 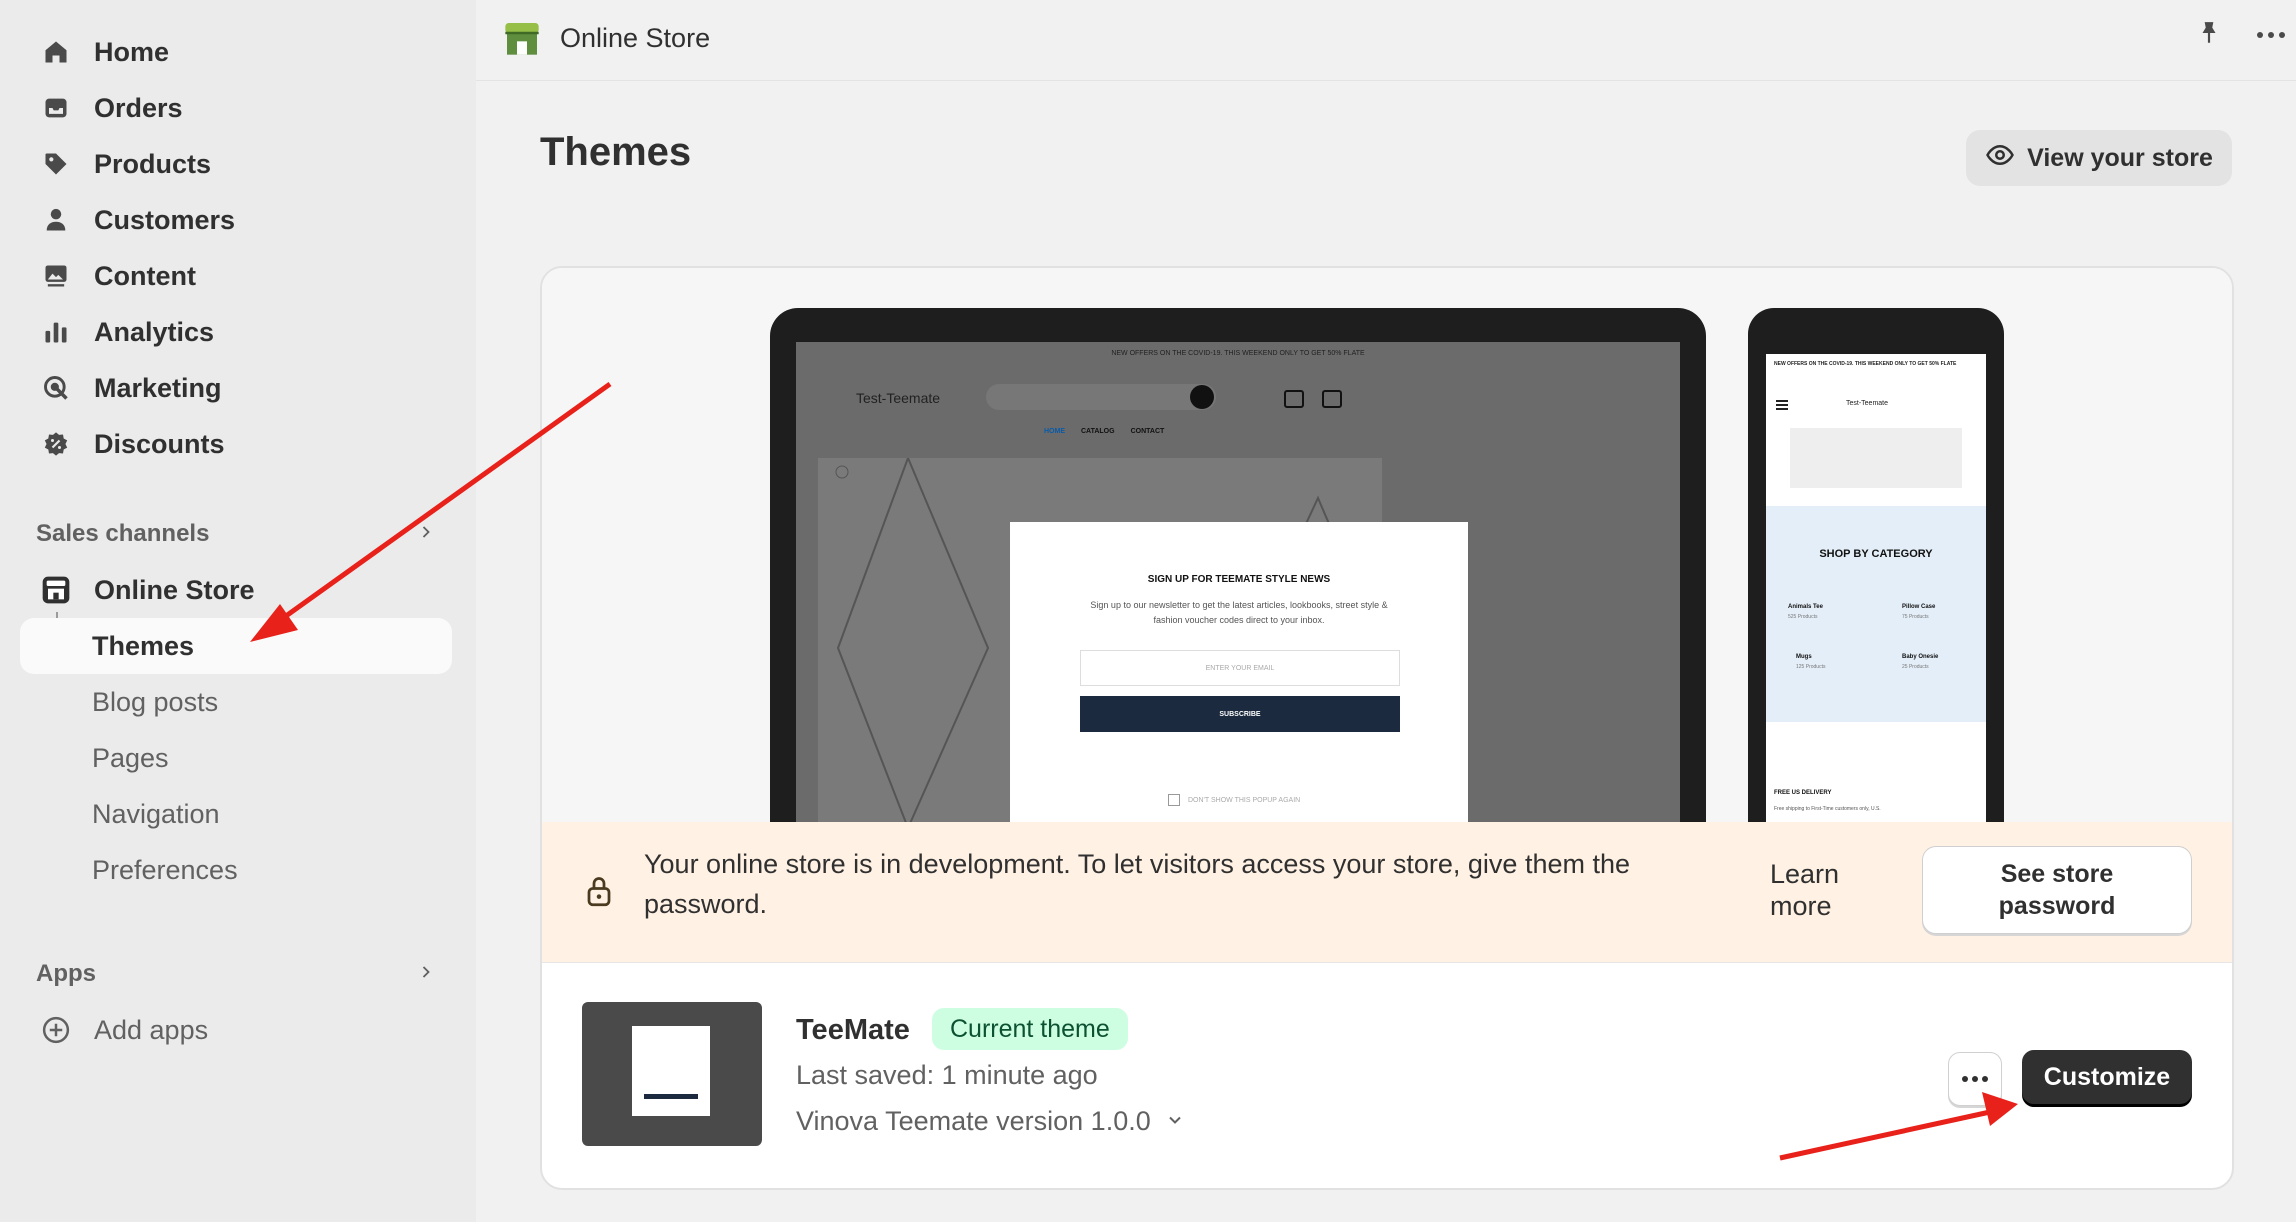 I want to click on topbar-divider, so click(x=1386, y=80).